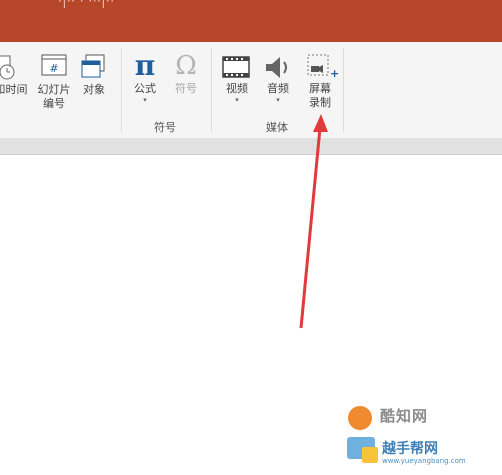 This screenshot has height=475, width=502. Describe the element at coordinates (360, 418) in the screenshot. I see `watermark-logo` at that location.